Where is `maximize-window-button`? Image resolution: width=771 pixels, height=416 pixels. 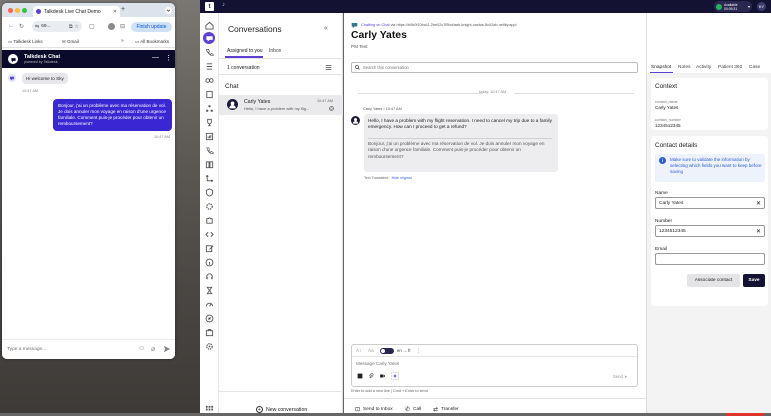
maximize-window-button is located at coordinates (24, 10).